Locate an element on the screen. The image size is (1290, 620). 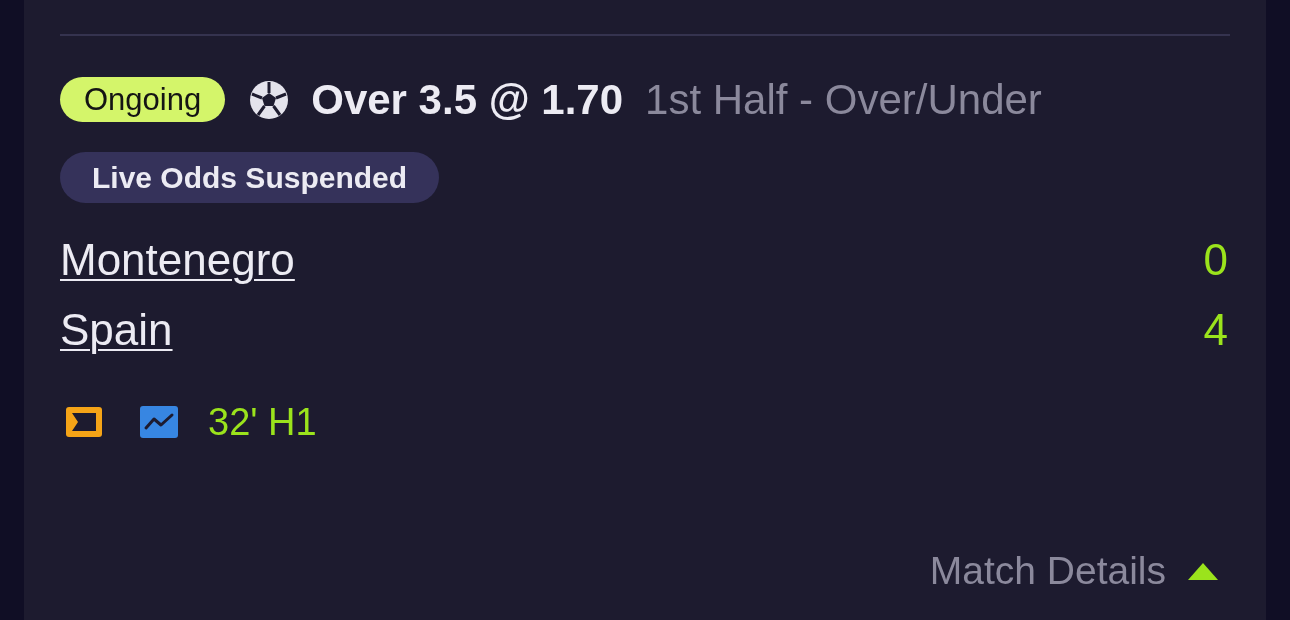
match-clock: 32' H1 is located at coordinates (262, 422).